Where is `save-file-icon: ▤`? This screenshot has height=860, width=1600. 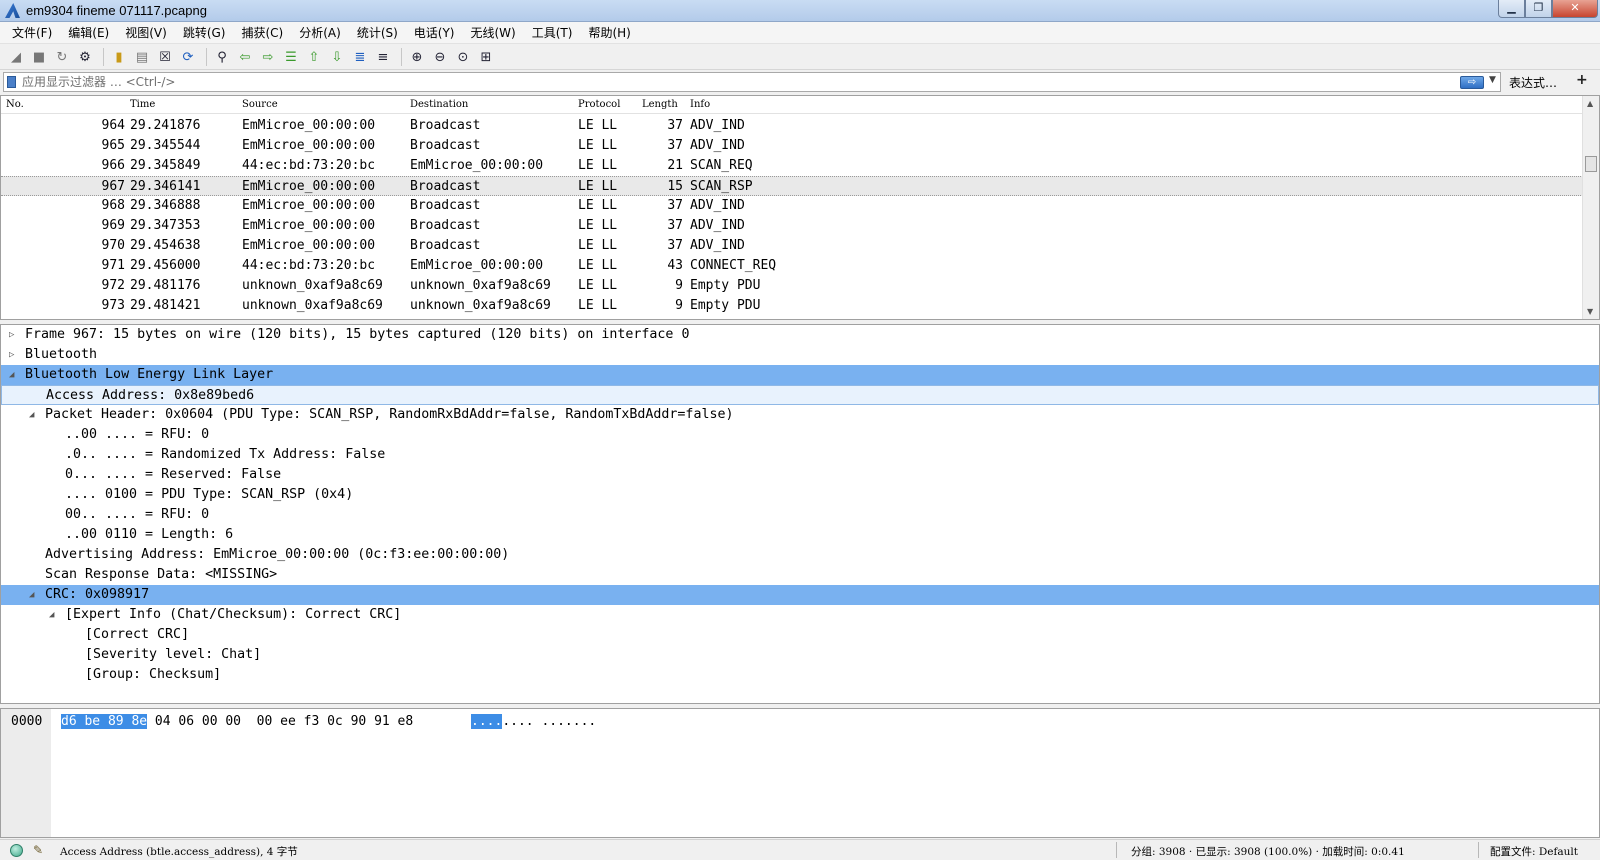
save-file-icon: ▤ is located at coordinates (142, 57).